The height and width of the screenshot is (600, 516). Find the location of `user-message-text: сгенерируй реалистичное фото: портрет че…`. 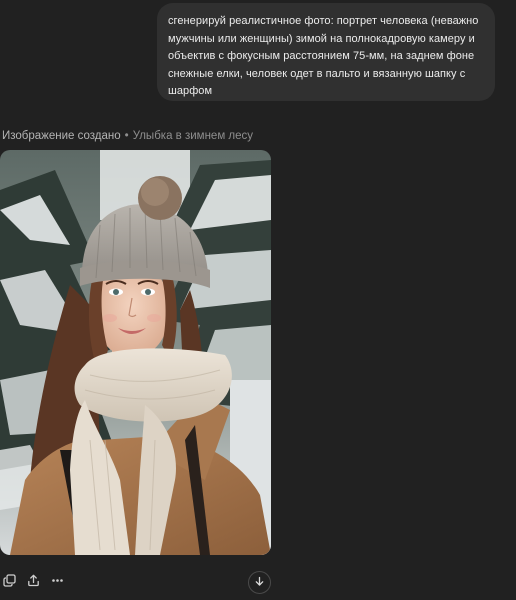

user-message-text: сгенерируй реалистичное фото: портрет че… is located at coordinates (323, 56).